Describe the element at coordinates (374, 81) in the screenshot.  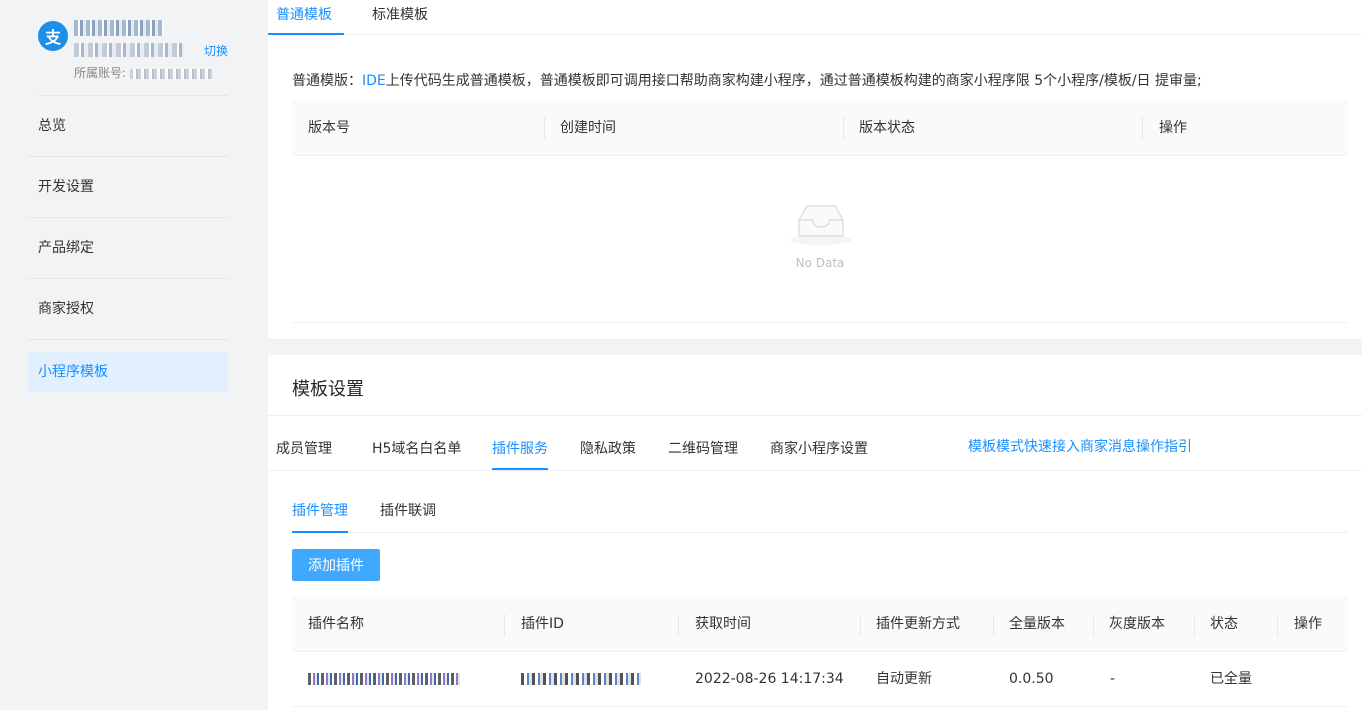
I see `ide-link: IDE` at that location.